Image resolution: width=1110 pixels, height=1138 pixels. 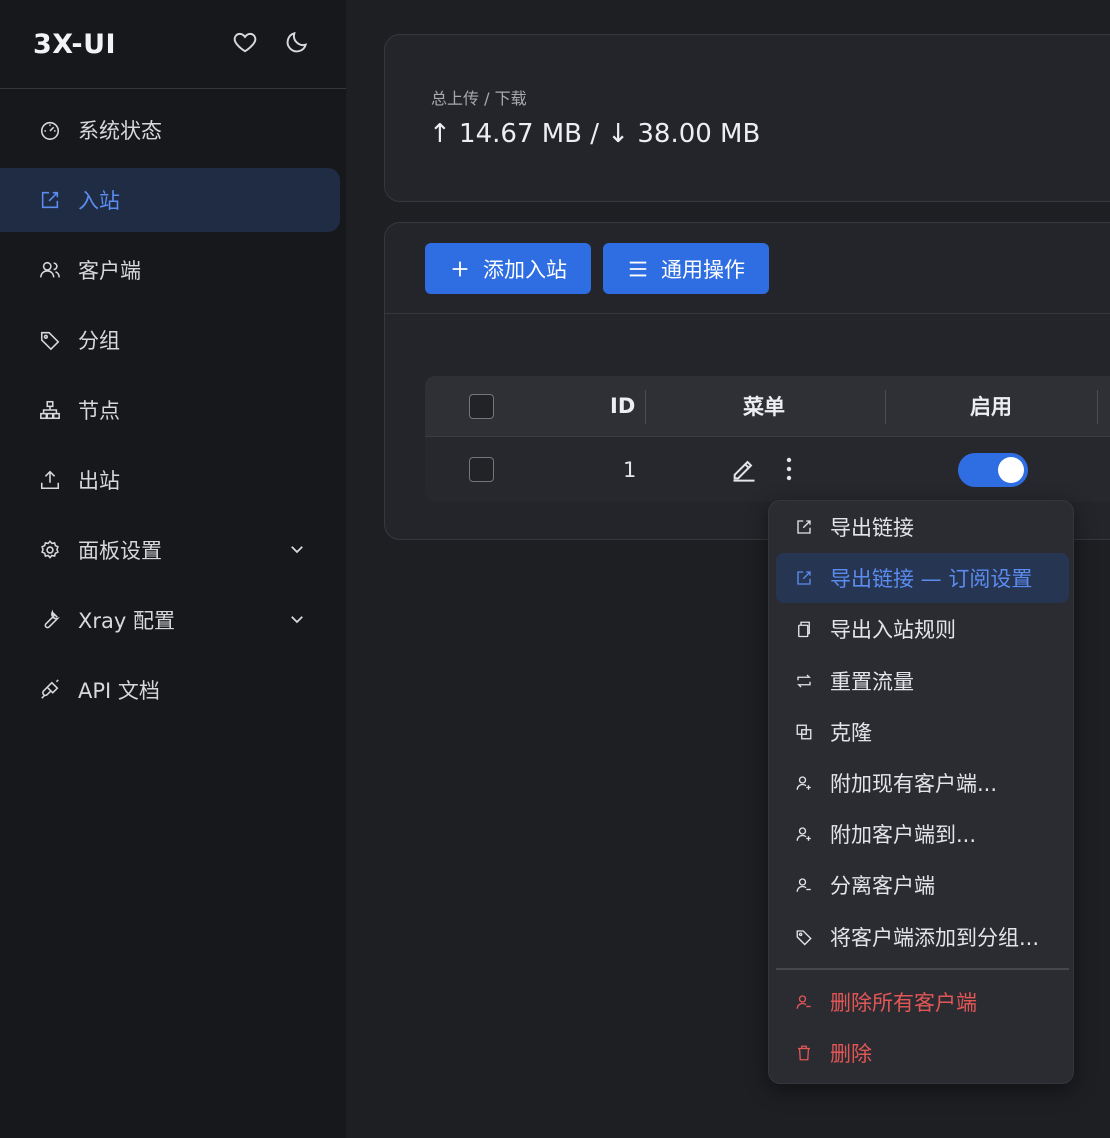 What do you see at coordinates (893, 630) in the screenshot?
I see `menu-item-label: 导出入站规则` at bounding box center [893, 630].